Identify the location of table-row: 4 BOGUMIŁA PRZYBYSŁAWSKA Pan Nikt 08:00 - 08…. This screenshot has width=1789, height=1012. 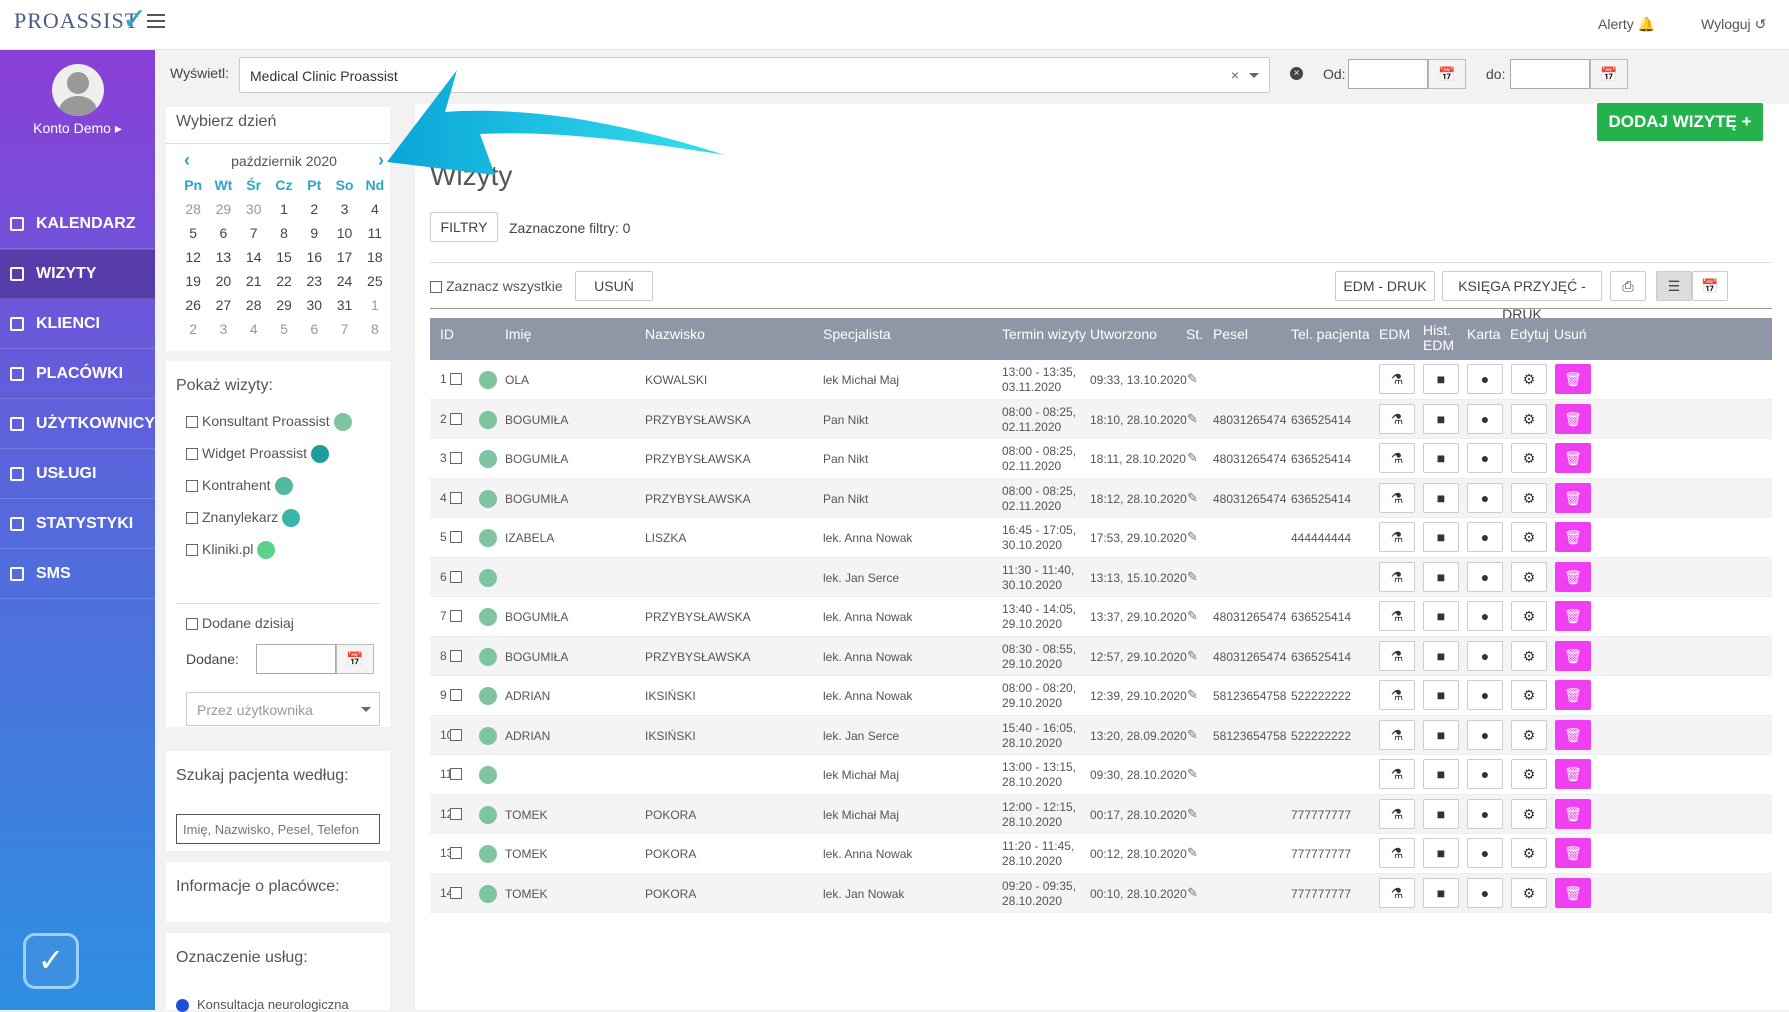
(1101, 498).